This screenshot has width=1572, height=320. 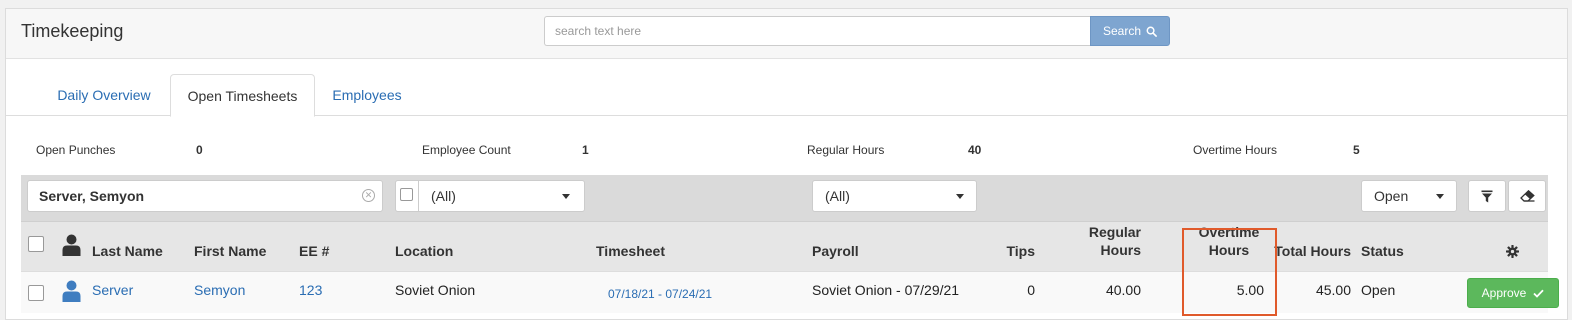 What do you see at coordinates (406, 194) in the screenshot?
I see `location-filter-checkbox` at bounding box center [406, 194].